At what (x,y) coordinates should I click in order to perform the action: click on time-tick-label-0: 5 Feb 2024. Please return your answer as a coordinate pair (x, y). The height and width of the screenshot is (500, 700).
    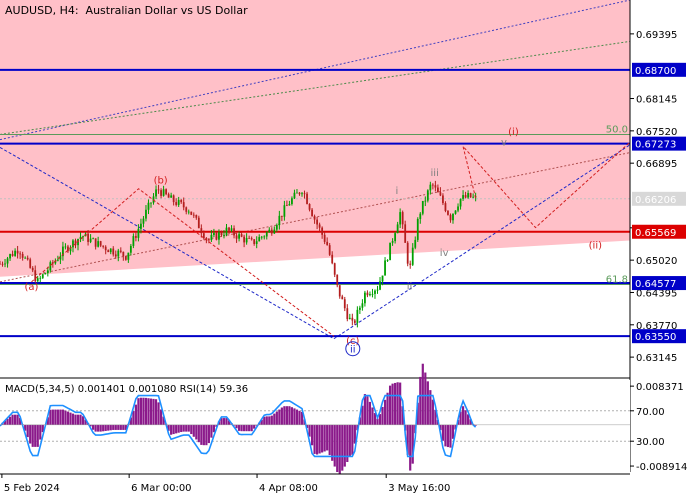
    Looking at the image, I should click on (32, 488).